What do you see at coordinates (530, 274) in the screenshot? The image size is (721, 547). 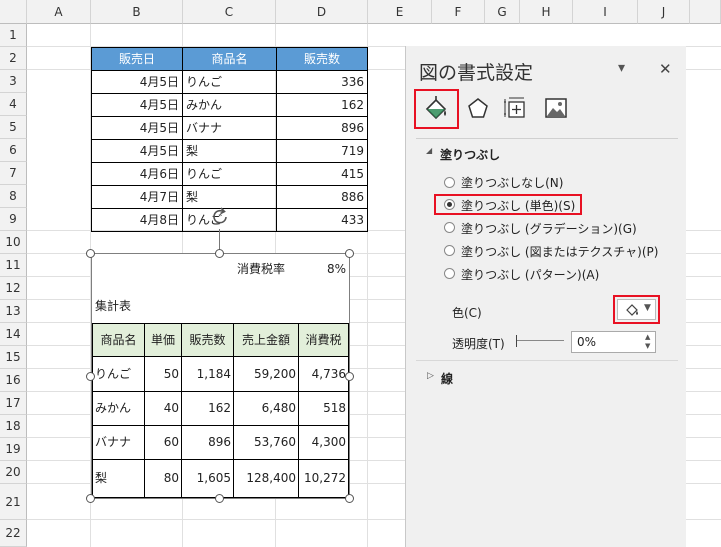 I see `fill-option-label: 塗りつぶし (パターン)(A)` at bounding box center [530, 274].